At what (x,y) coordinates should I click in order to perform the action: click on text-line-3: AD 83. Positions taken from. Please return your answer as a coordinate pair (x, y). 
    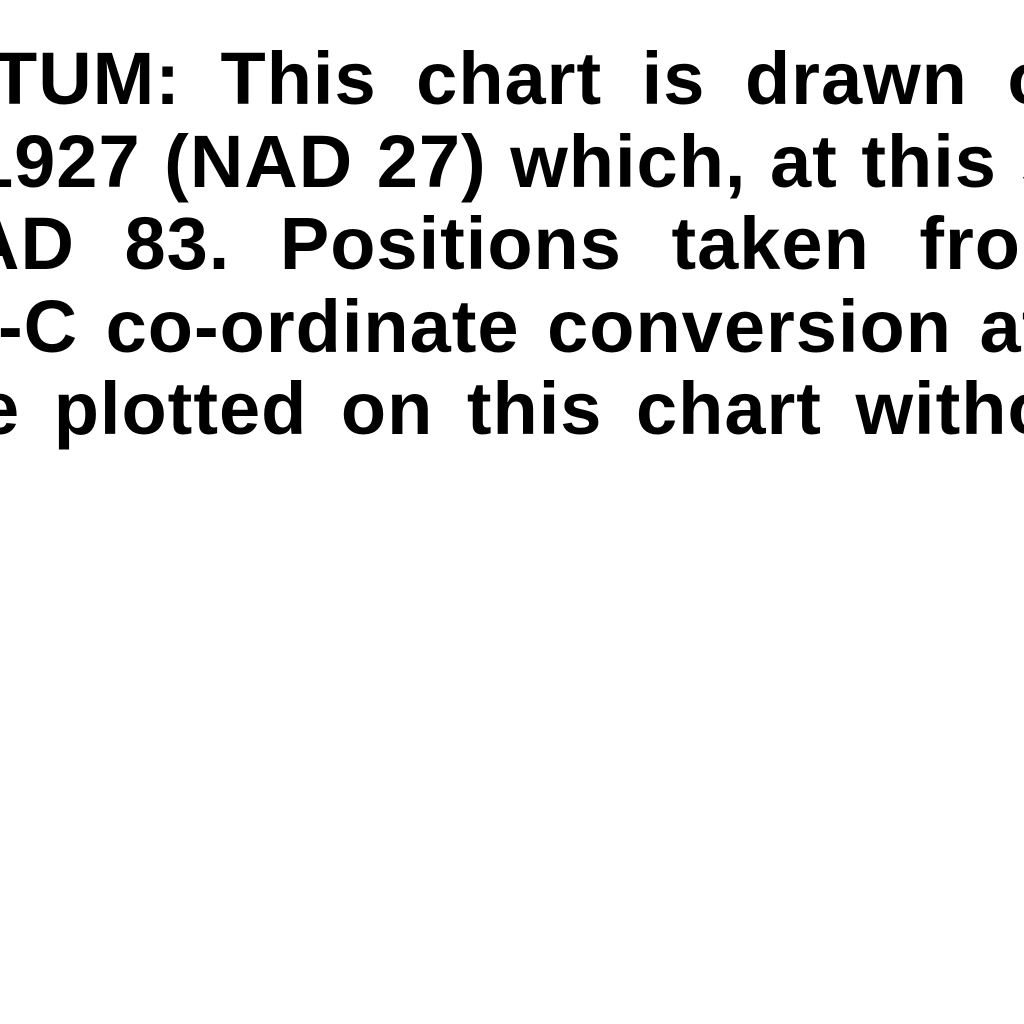
    Looking at the image, I should click on (512, 244).